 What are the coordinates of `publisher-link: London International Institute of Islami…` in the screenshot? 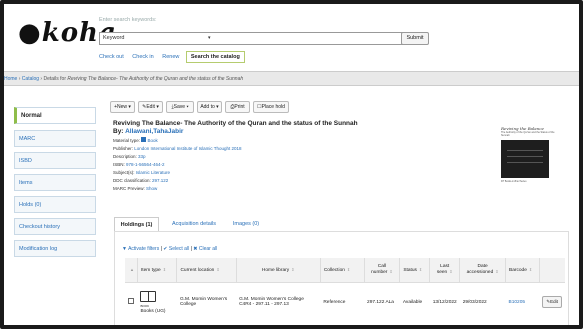 It's located at (187, 148).